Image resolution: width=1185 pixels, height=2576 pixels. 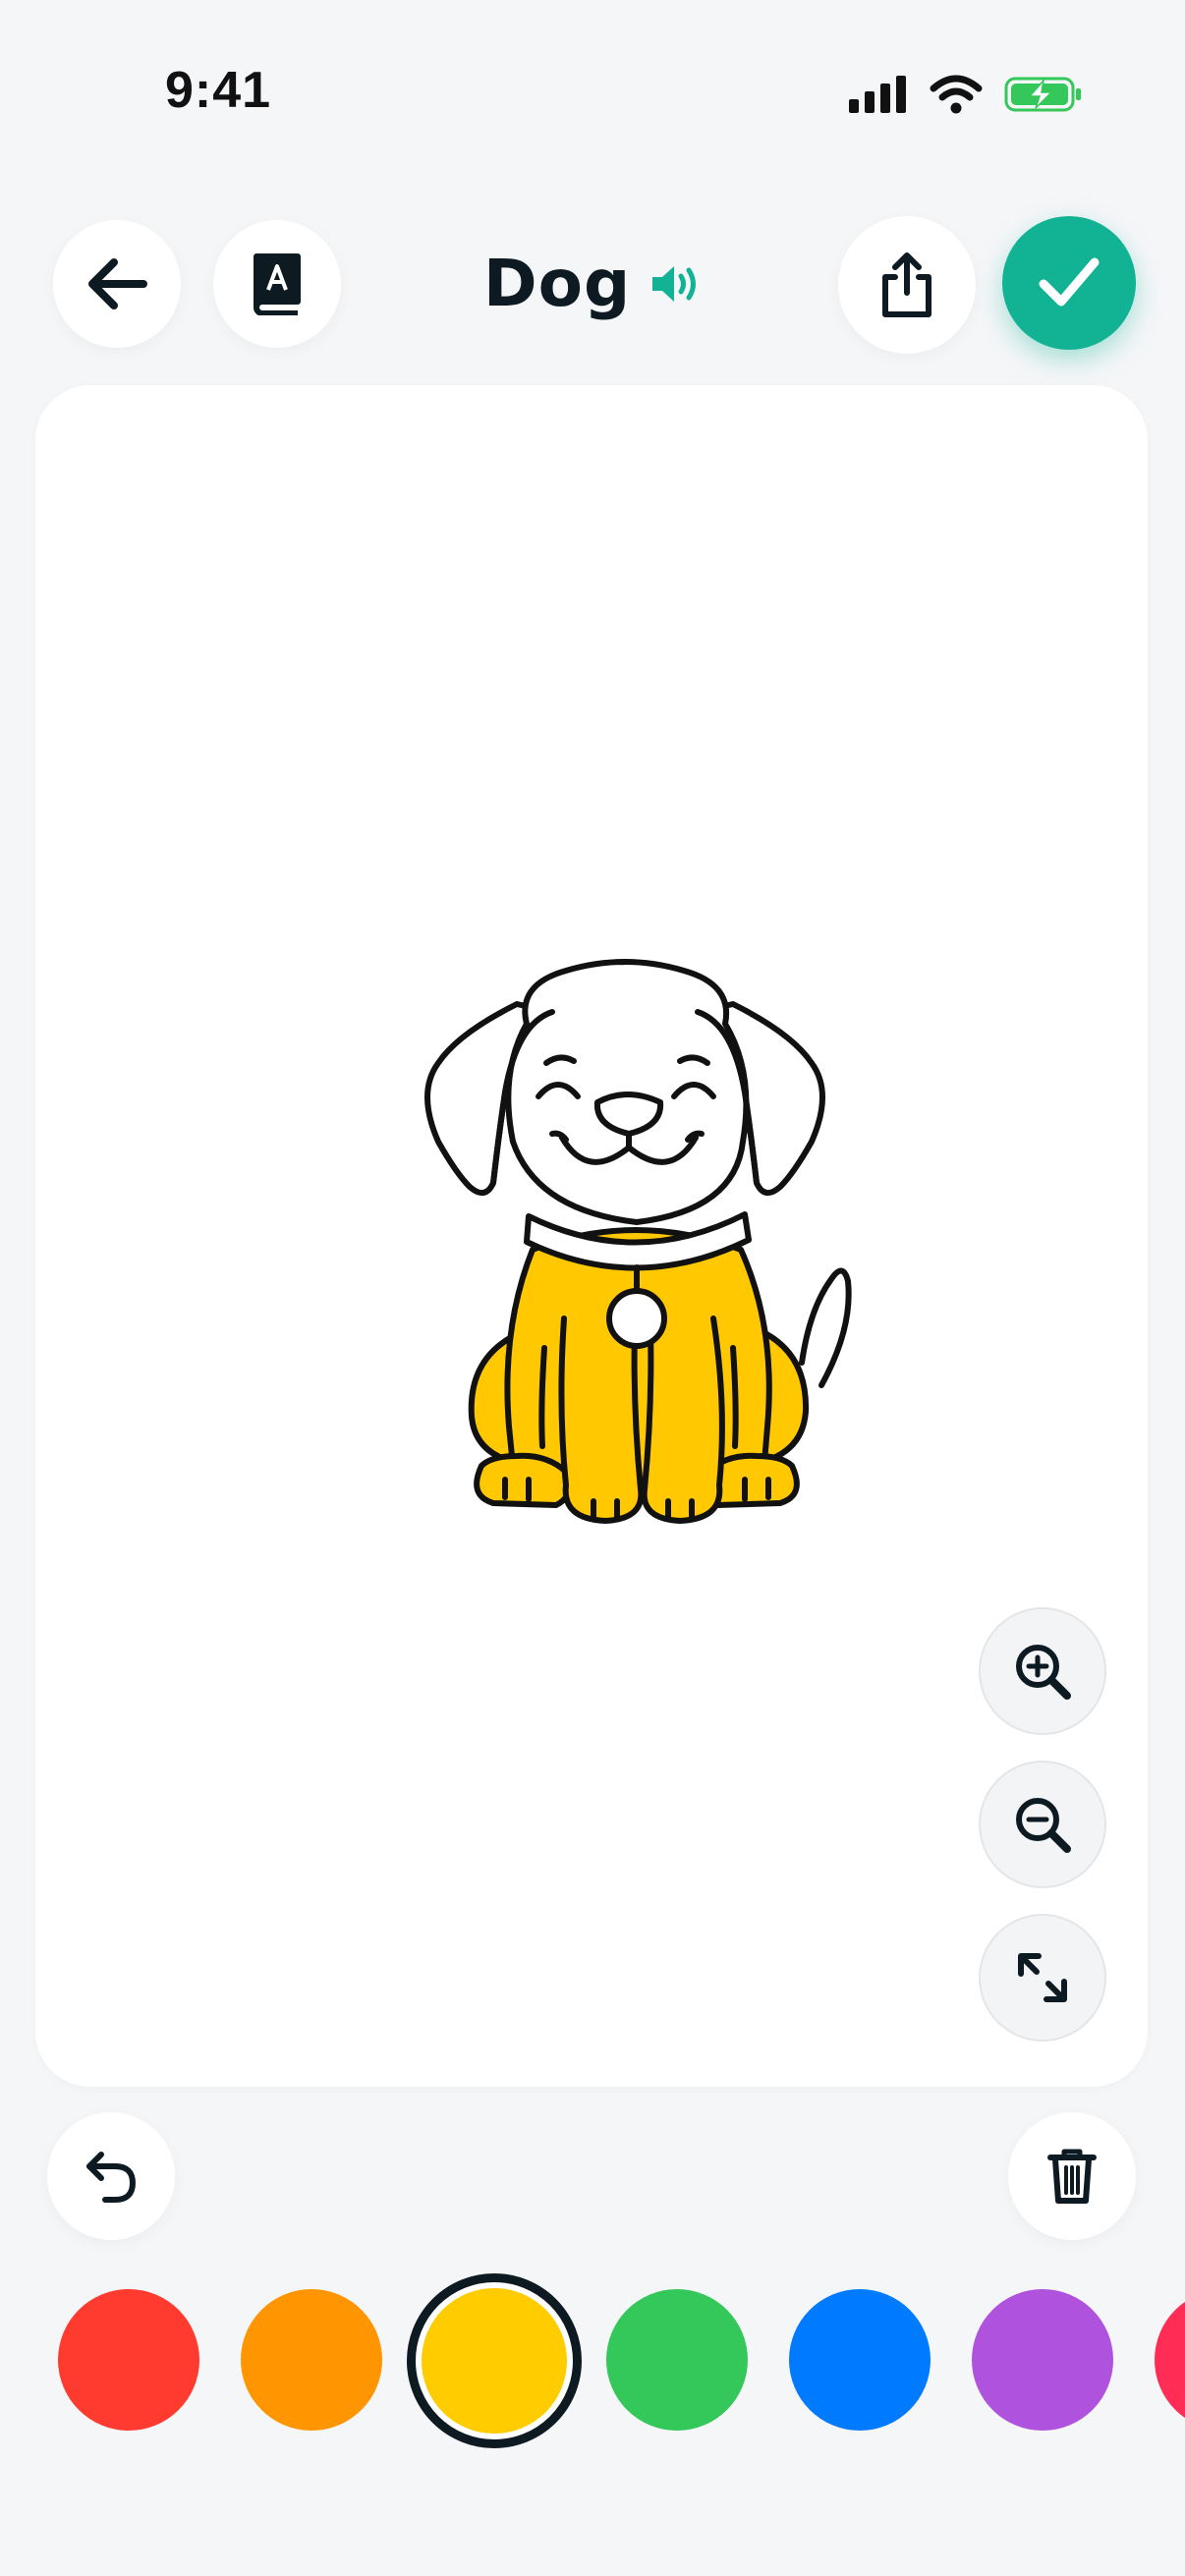 What do you see at coordinates (312, 2360) in the screenshot?
I see `color-swatch-orange` at bounding box center [312, 2360].